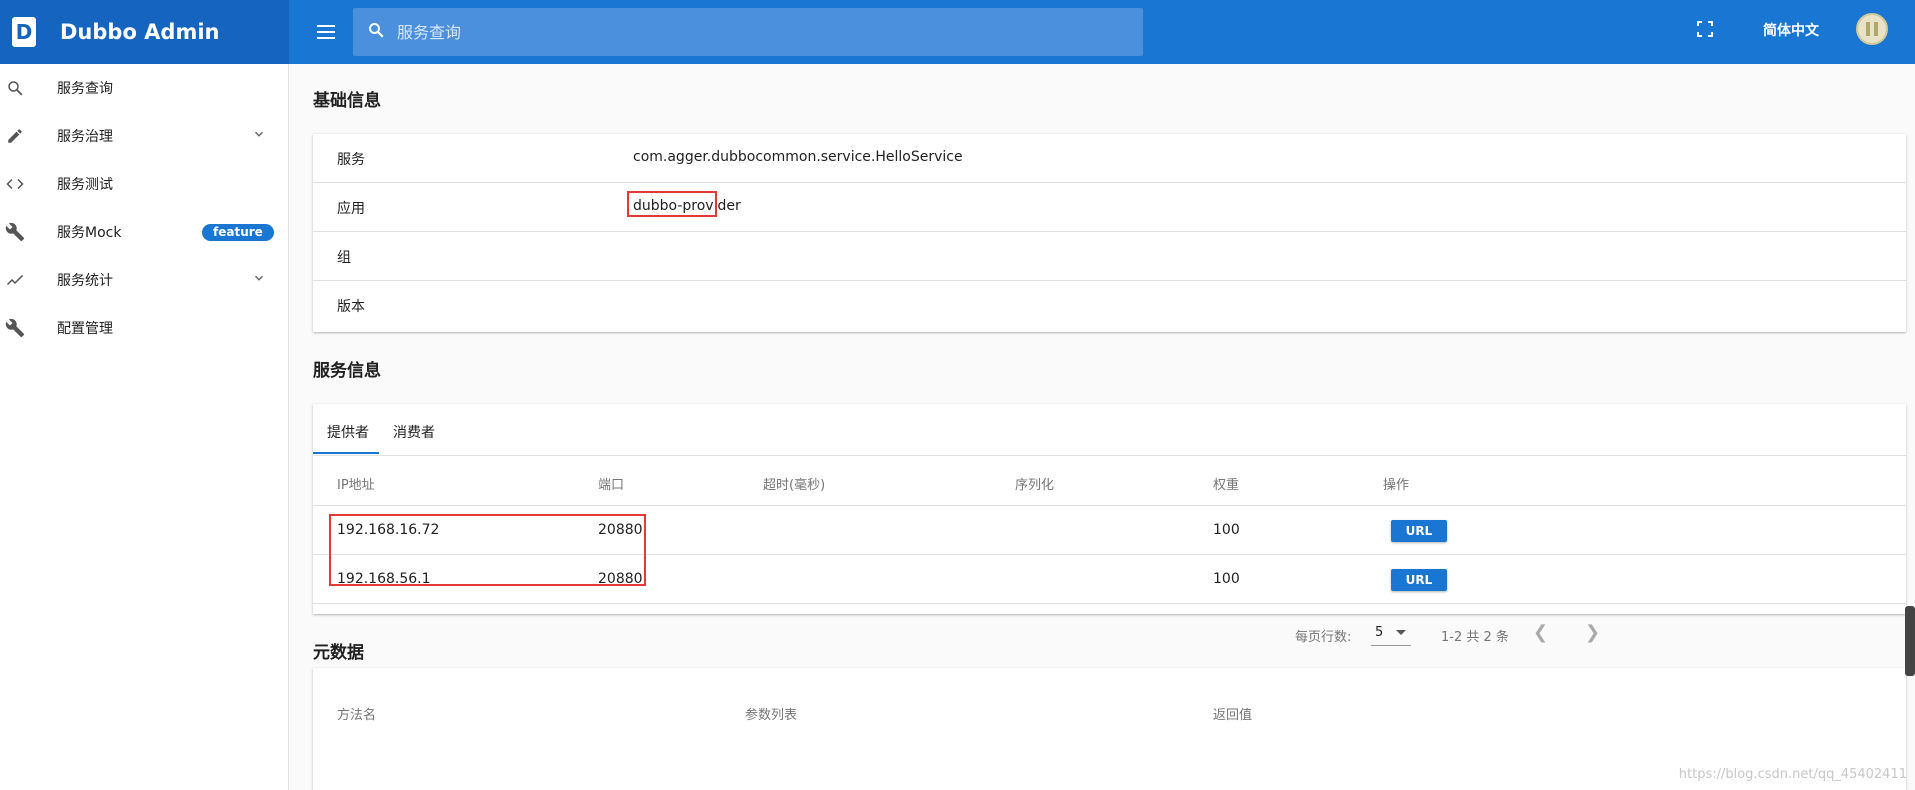  I want to click on watermark: https://blog.csdn.net/qq_45402411, so click(1792, 774).